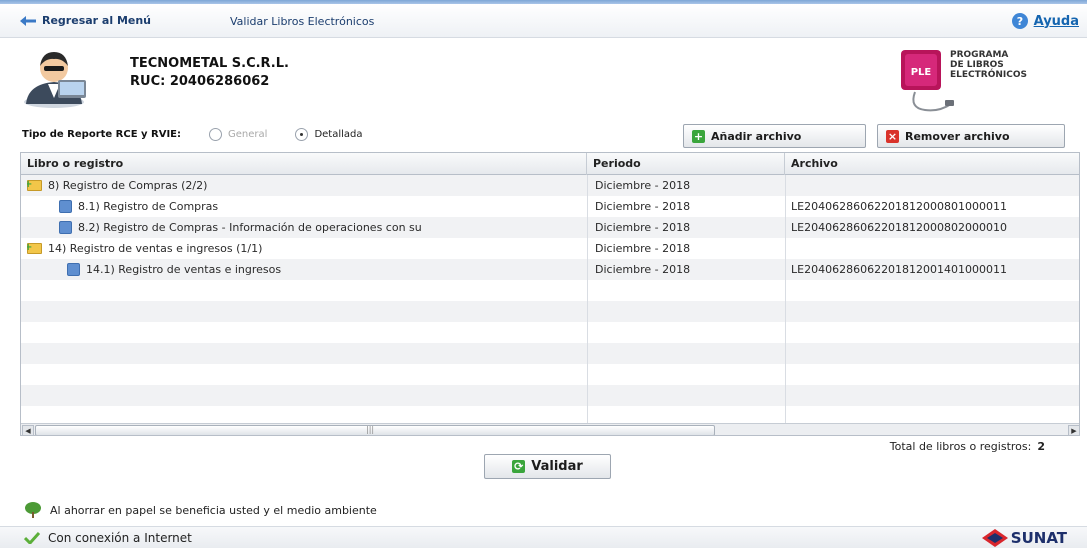 The image size is (1087, 548). I want to click on help-label: Ayuda, so click(1056, 21).